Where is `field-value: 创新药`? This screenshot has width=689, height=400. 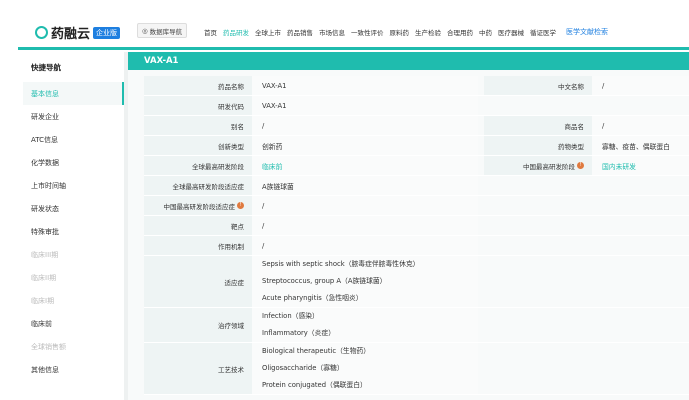 field-value: 创新药 is located at coordinates (365, 145).